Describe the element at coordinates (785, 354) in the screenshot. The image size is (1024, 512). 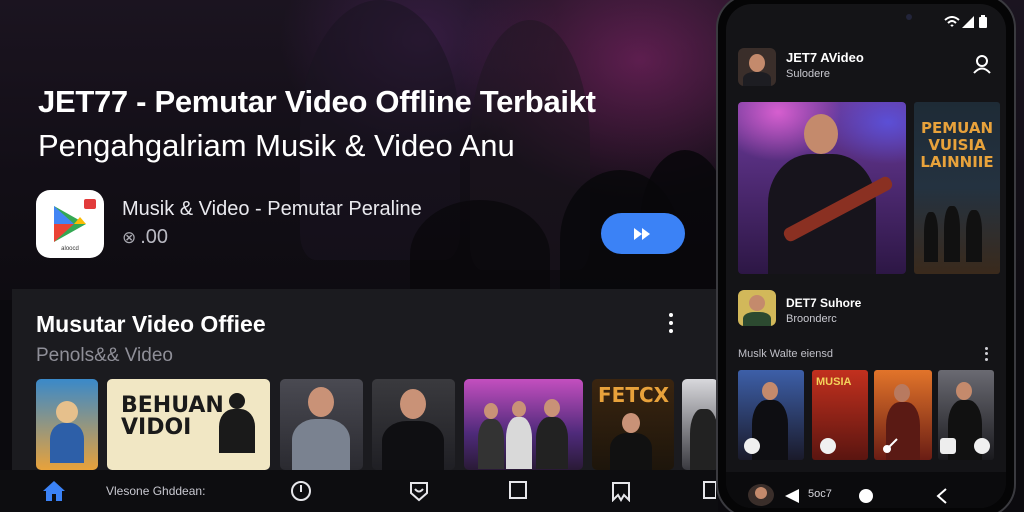
I see `phone-section-title: Muslk Walte eiensd` at that location.